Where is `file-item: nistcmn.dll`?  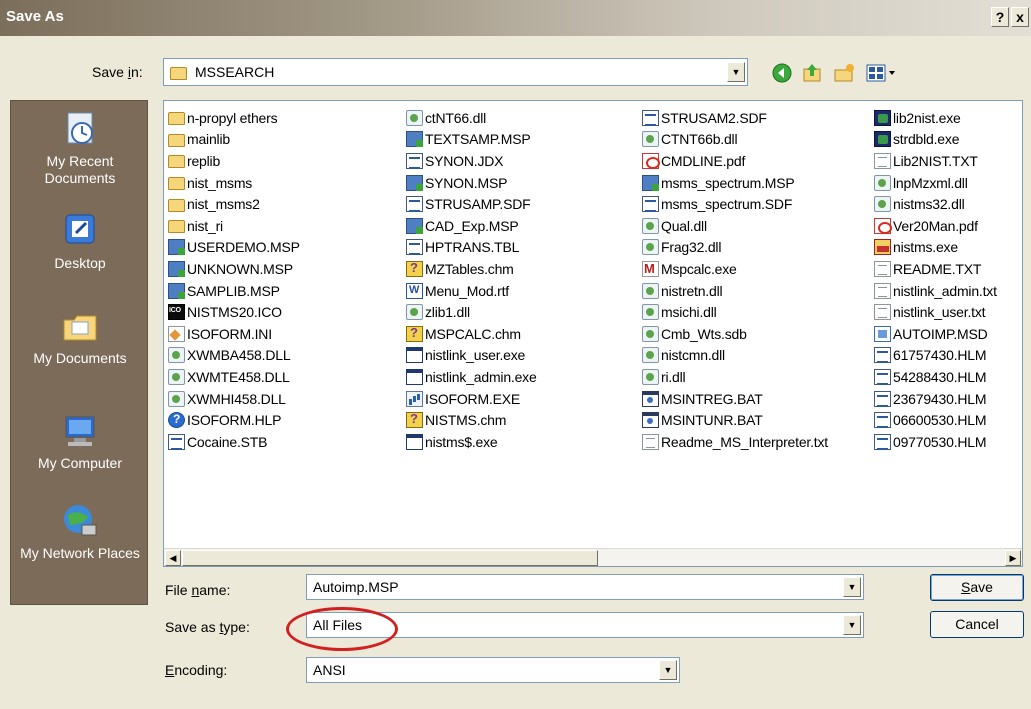 file-item: nistcmn.dll is located at coordinates (735, 356).